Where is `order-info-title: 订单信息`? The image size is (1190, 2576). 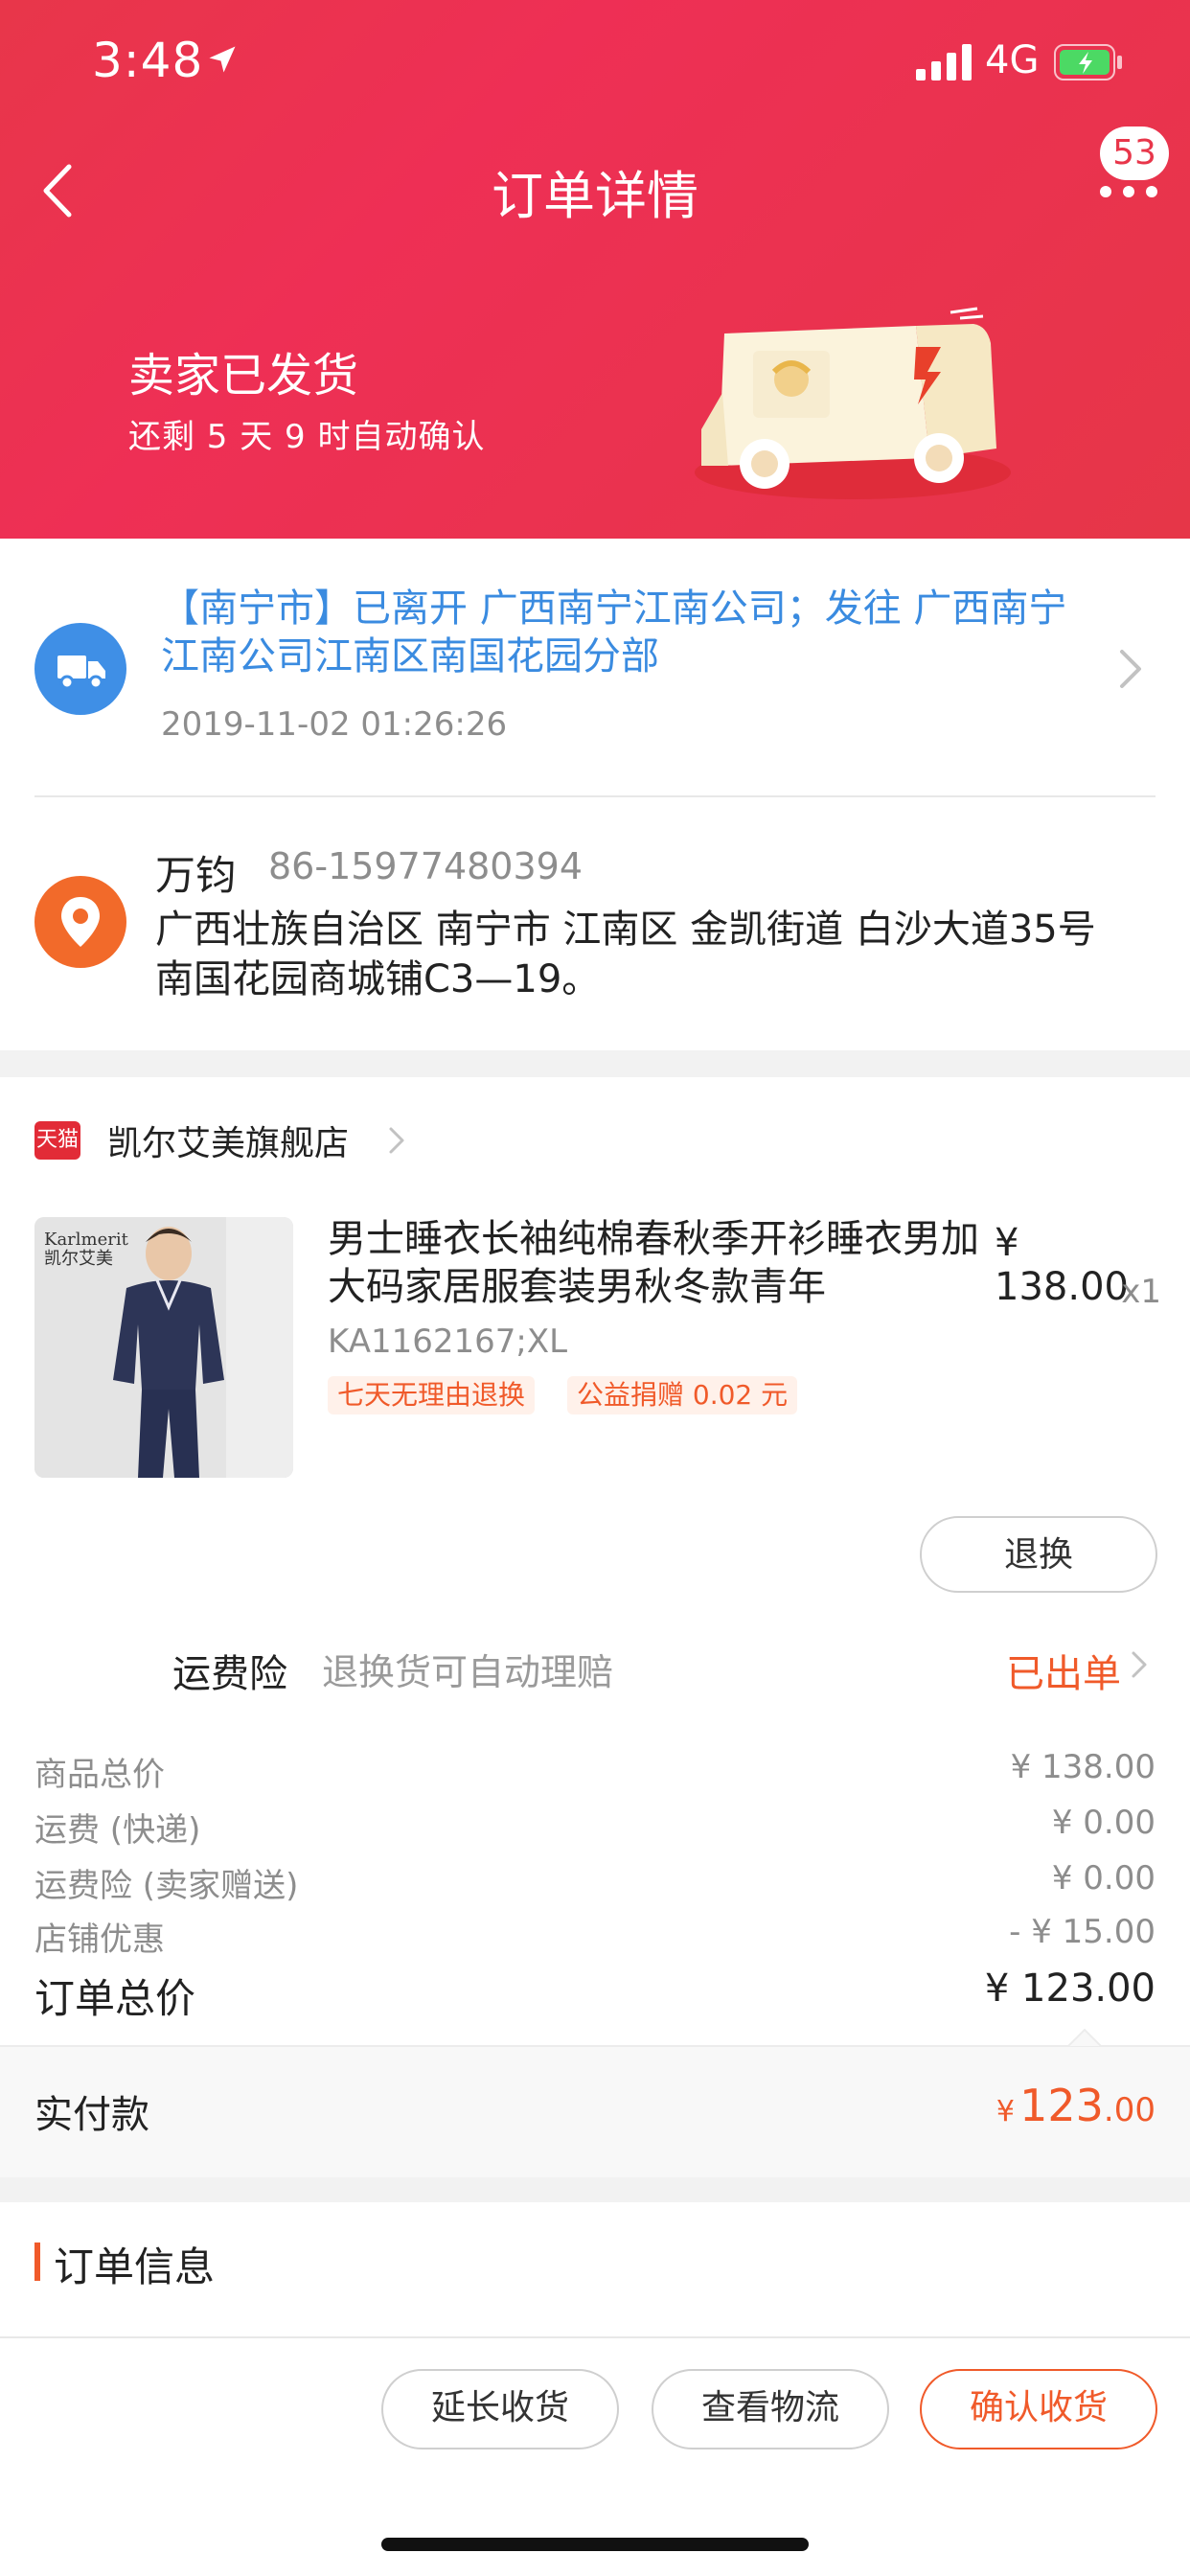
order-info-title: 订单信息 is located at coordinates (135, 2266).